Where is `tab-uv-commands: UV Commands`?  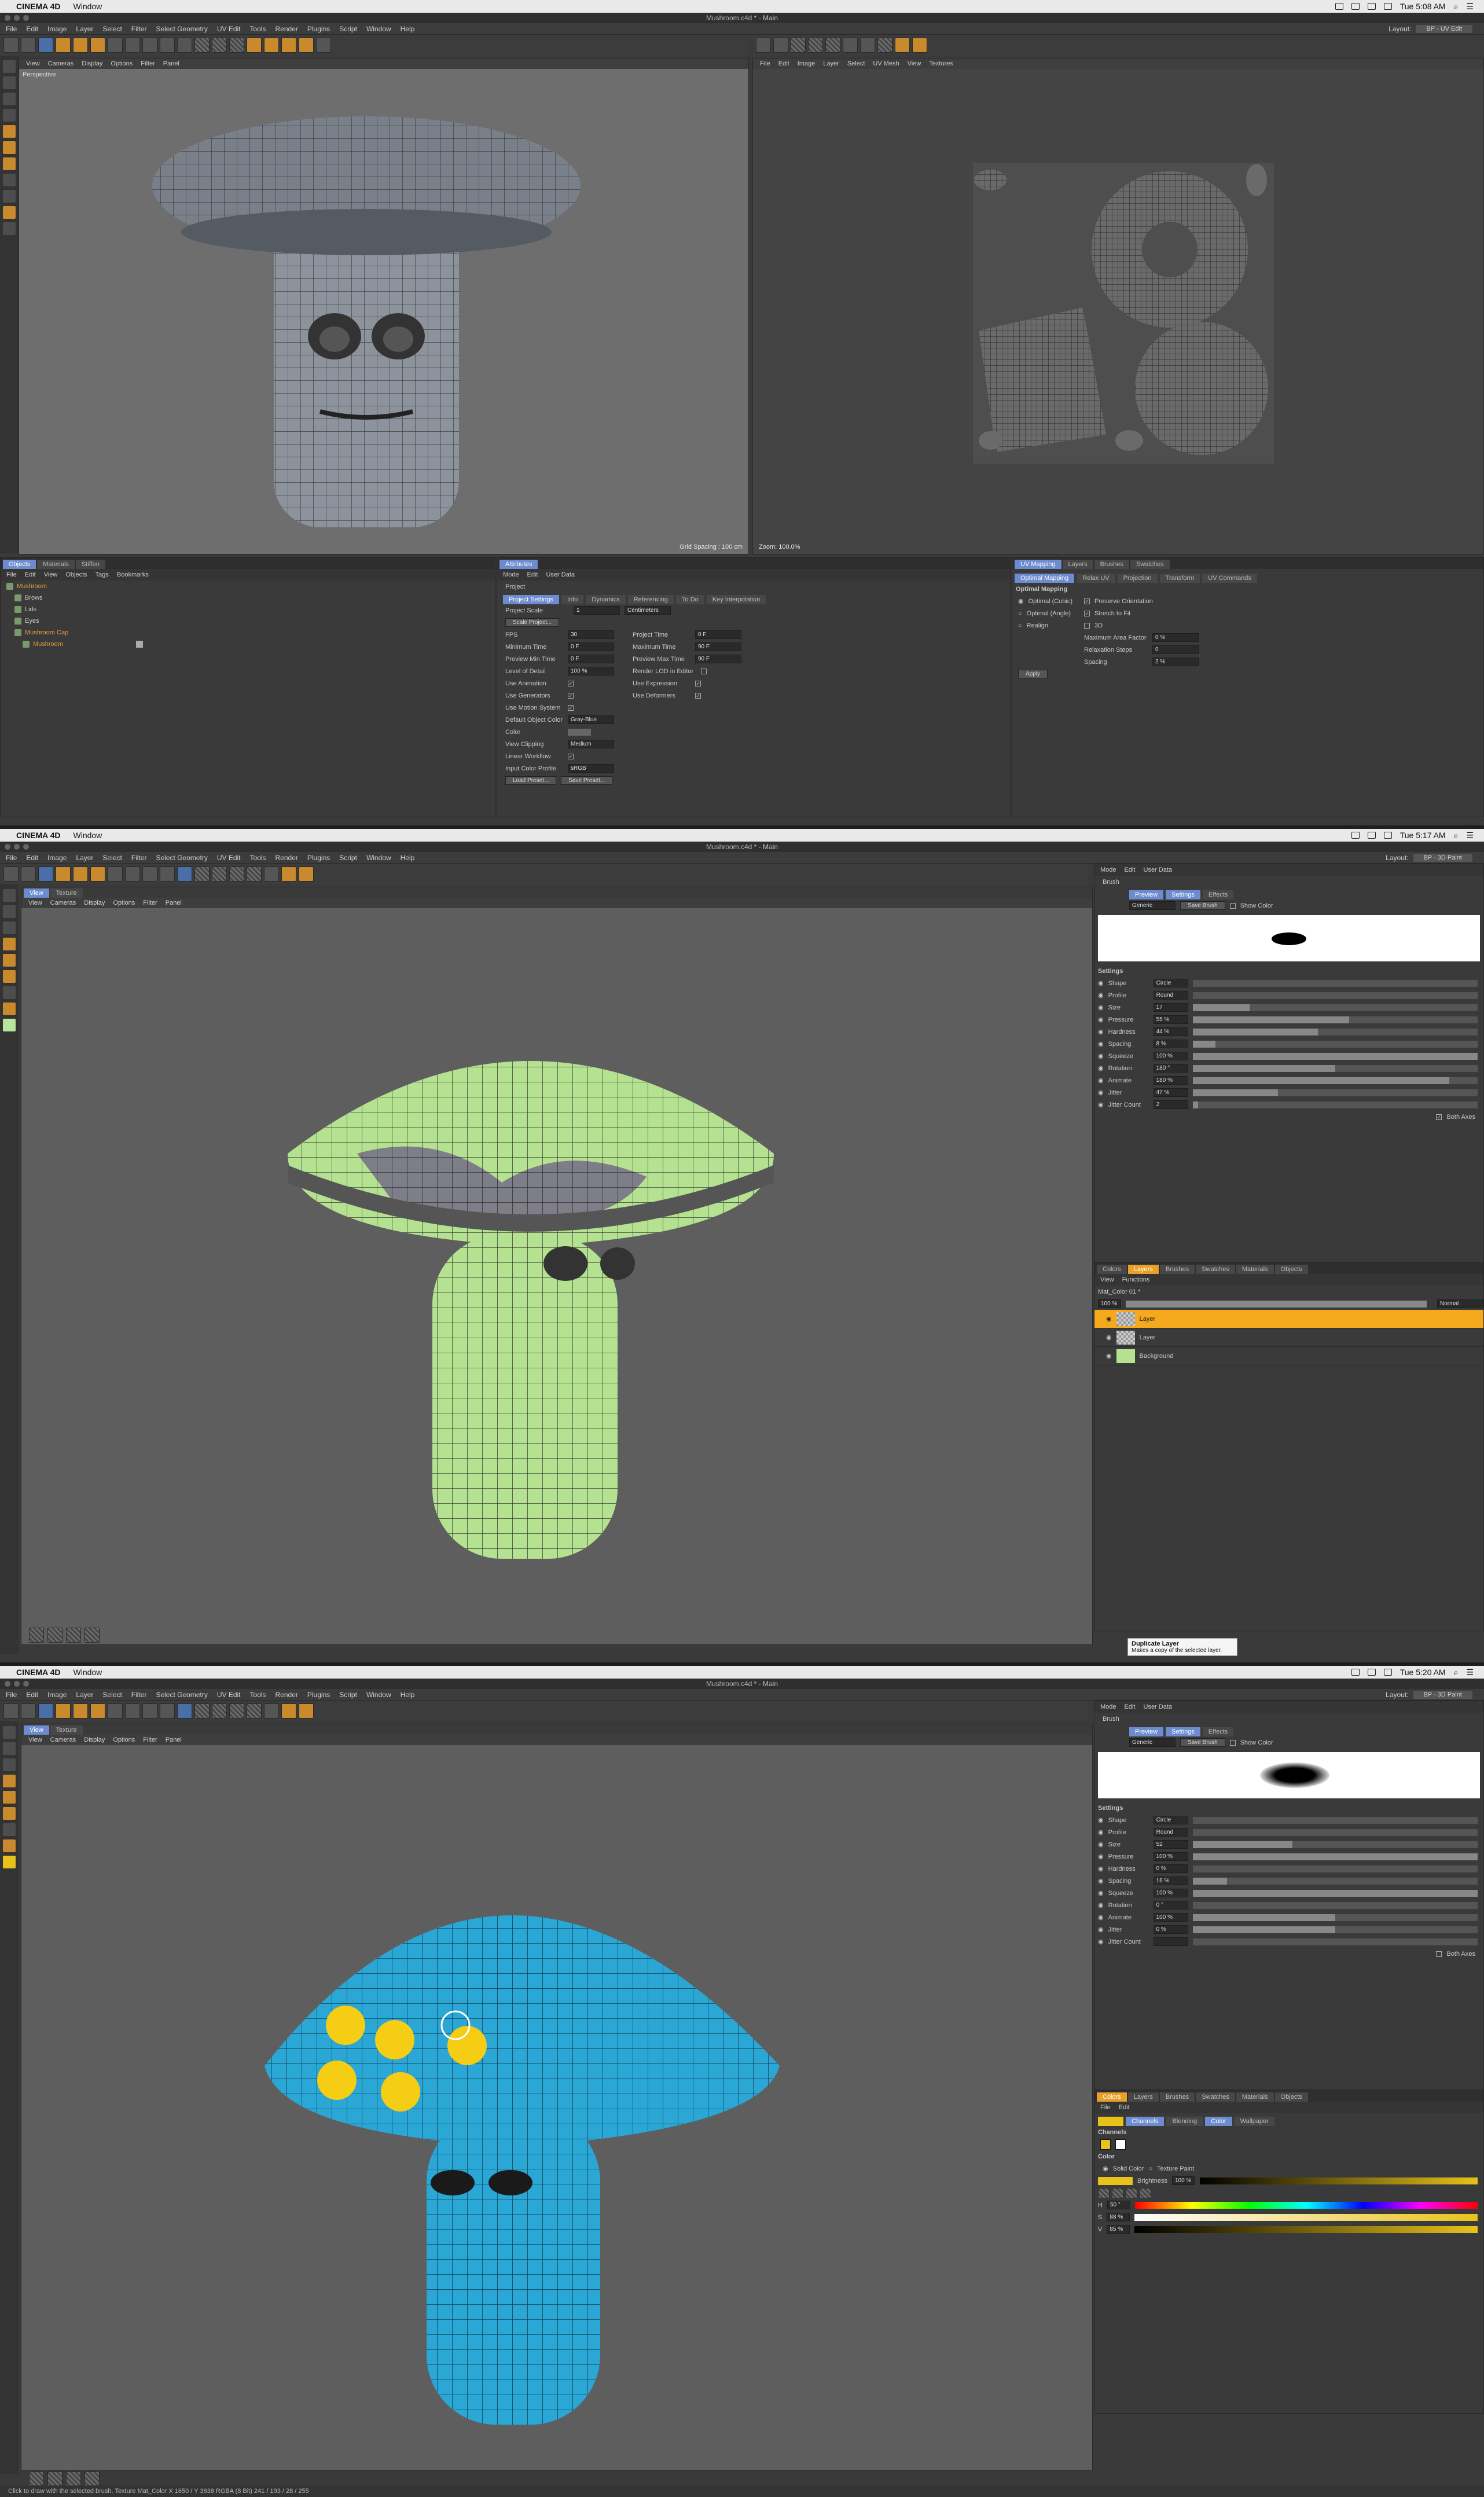 tab-uv-commands: UV Commands is located at coordinates (1230, 578).